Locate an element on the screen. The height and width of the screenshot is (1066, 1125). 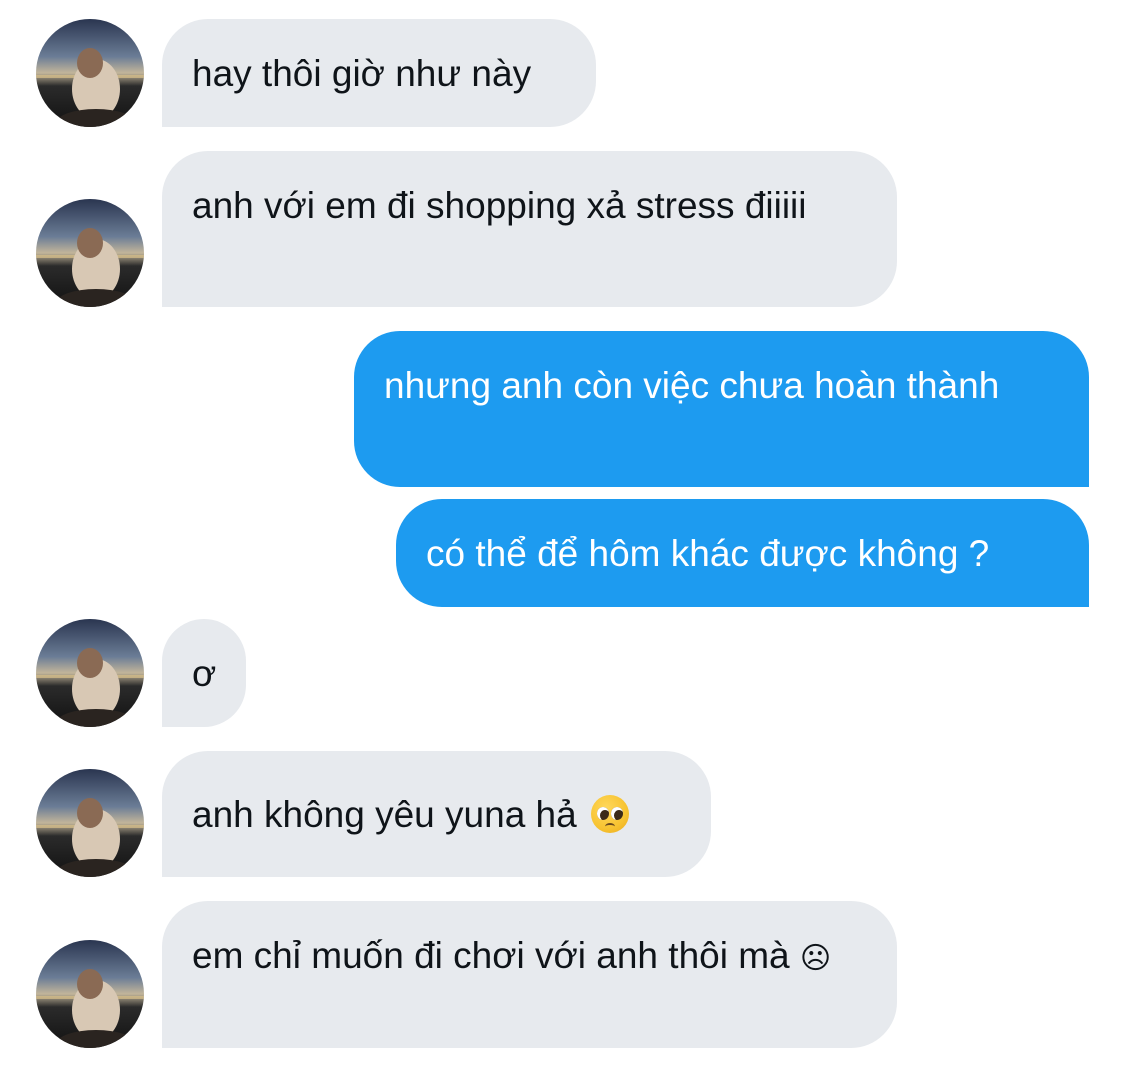
message-bubble-incoming: anh với em đi shopping xả stress điiiii is located at coordinates (529, 229).